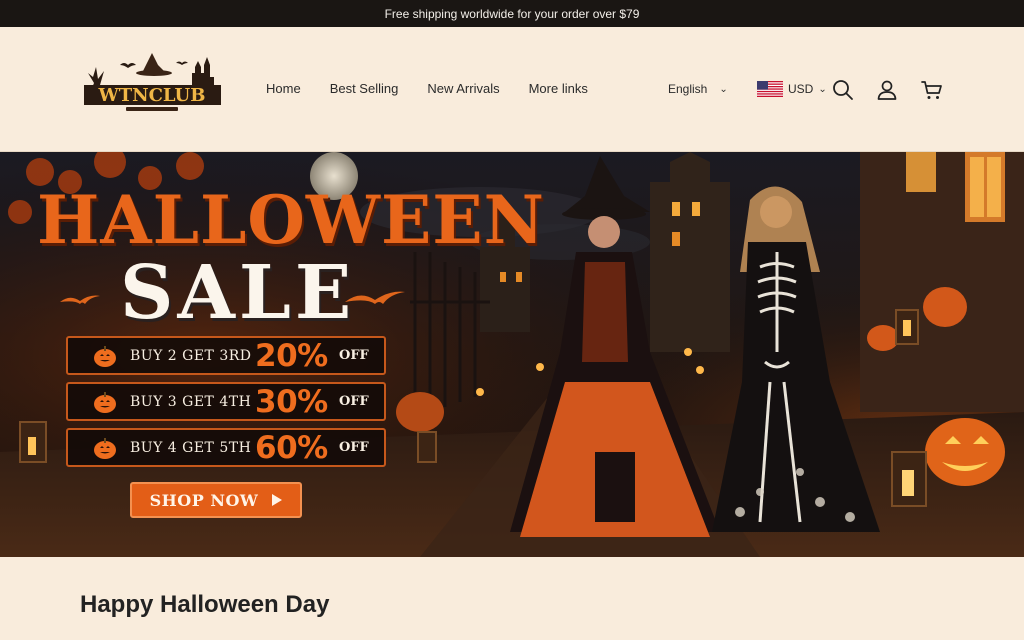  Describe the element at coordinates (291, 447) in the screenshot. I see `promo-percent: 60%` at that location.